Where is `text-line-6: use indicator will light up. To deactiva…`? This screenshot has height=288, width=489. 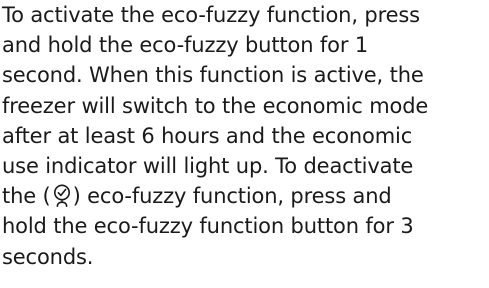 text-line-6: use indicator will light up. To deactiva… is located at coordinates (208, 166).